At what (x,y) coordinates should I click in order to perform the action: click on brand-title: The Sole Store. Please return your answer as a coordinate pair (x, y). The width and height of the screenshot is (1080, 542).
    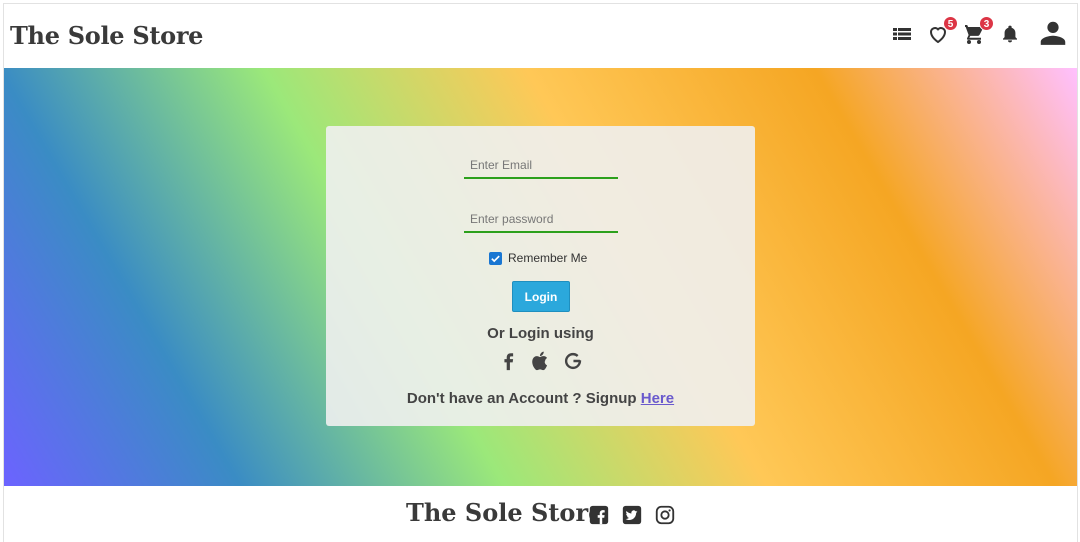
    Looking at the image, I should click on (106, 35).